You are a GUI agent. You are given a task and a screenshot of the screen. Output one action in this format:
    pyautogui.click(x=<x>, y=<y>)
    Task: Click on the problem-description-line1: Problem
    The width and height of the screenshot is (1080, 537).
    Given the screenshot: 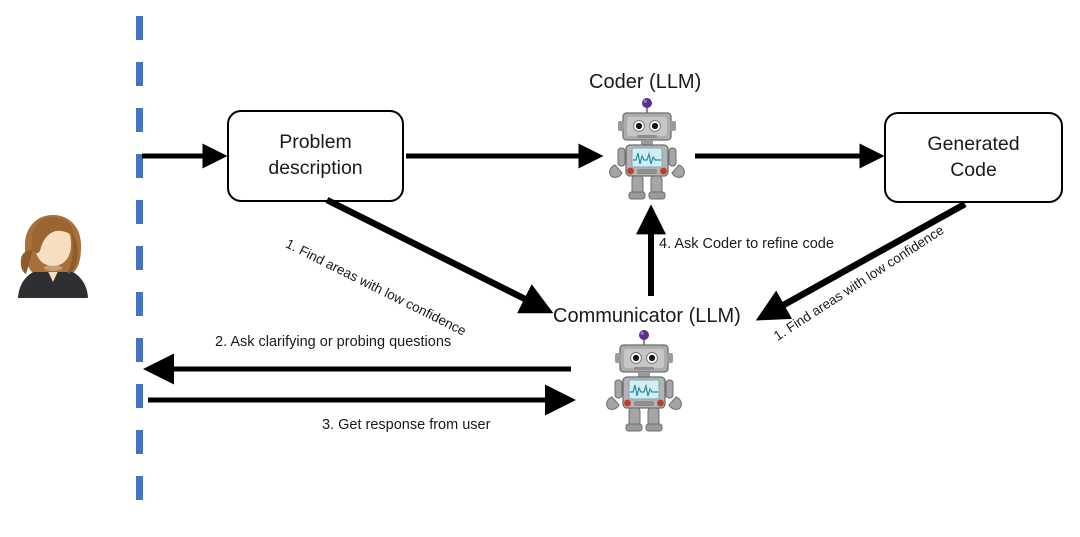 What is the action you would take?
    pyautogui.click(x=315, y=142)
    